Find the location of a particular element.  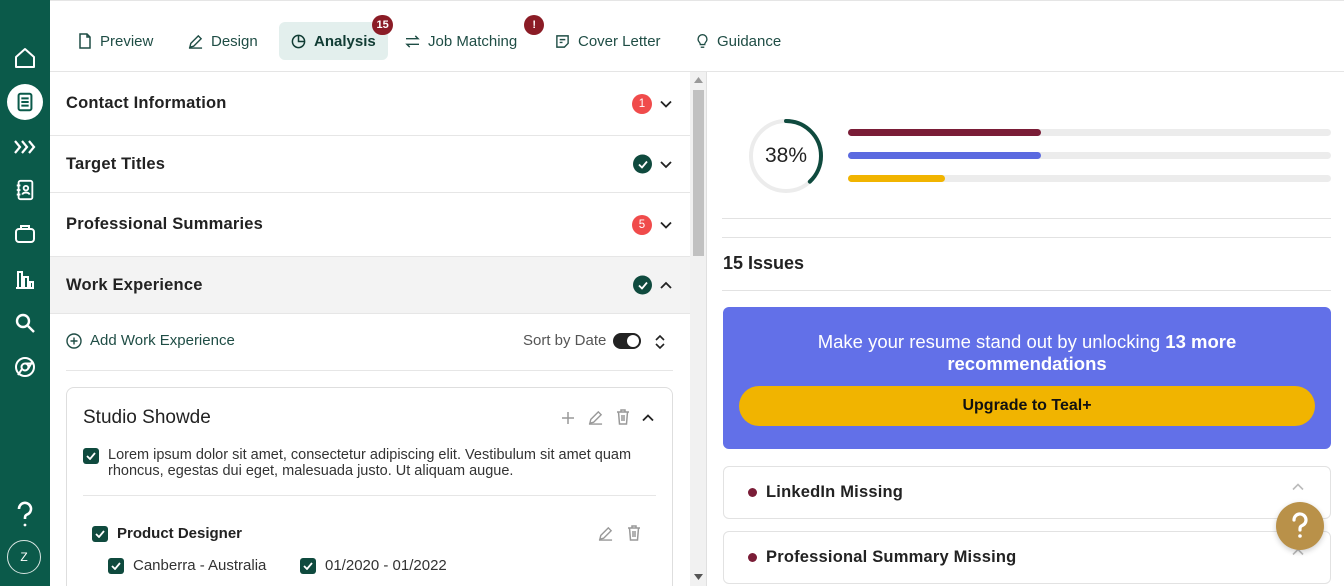

section-professional-summaries: Professional Summaries 5 is located at coordinates (370, 225).